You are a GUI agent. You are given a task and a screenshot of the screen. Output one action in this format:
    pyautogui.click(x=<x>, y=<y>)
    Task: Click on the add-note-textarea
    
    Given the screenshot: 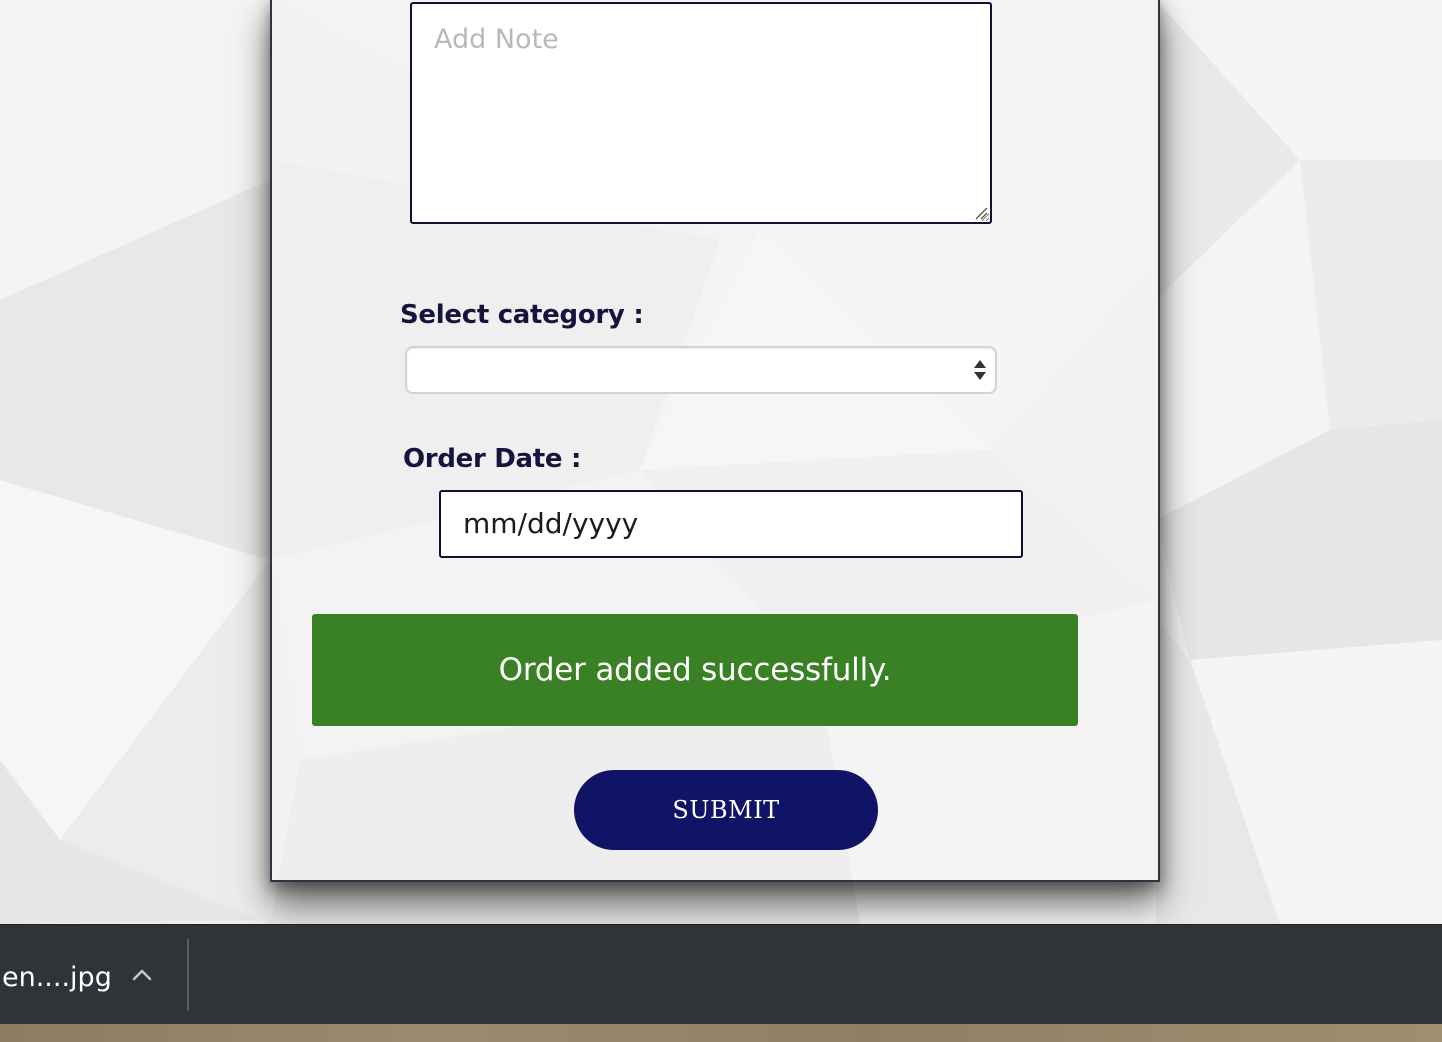 What is the action you would take?
    pyautogui.click(x=701, y=113)
    